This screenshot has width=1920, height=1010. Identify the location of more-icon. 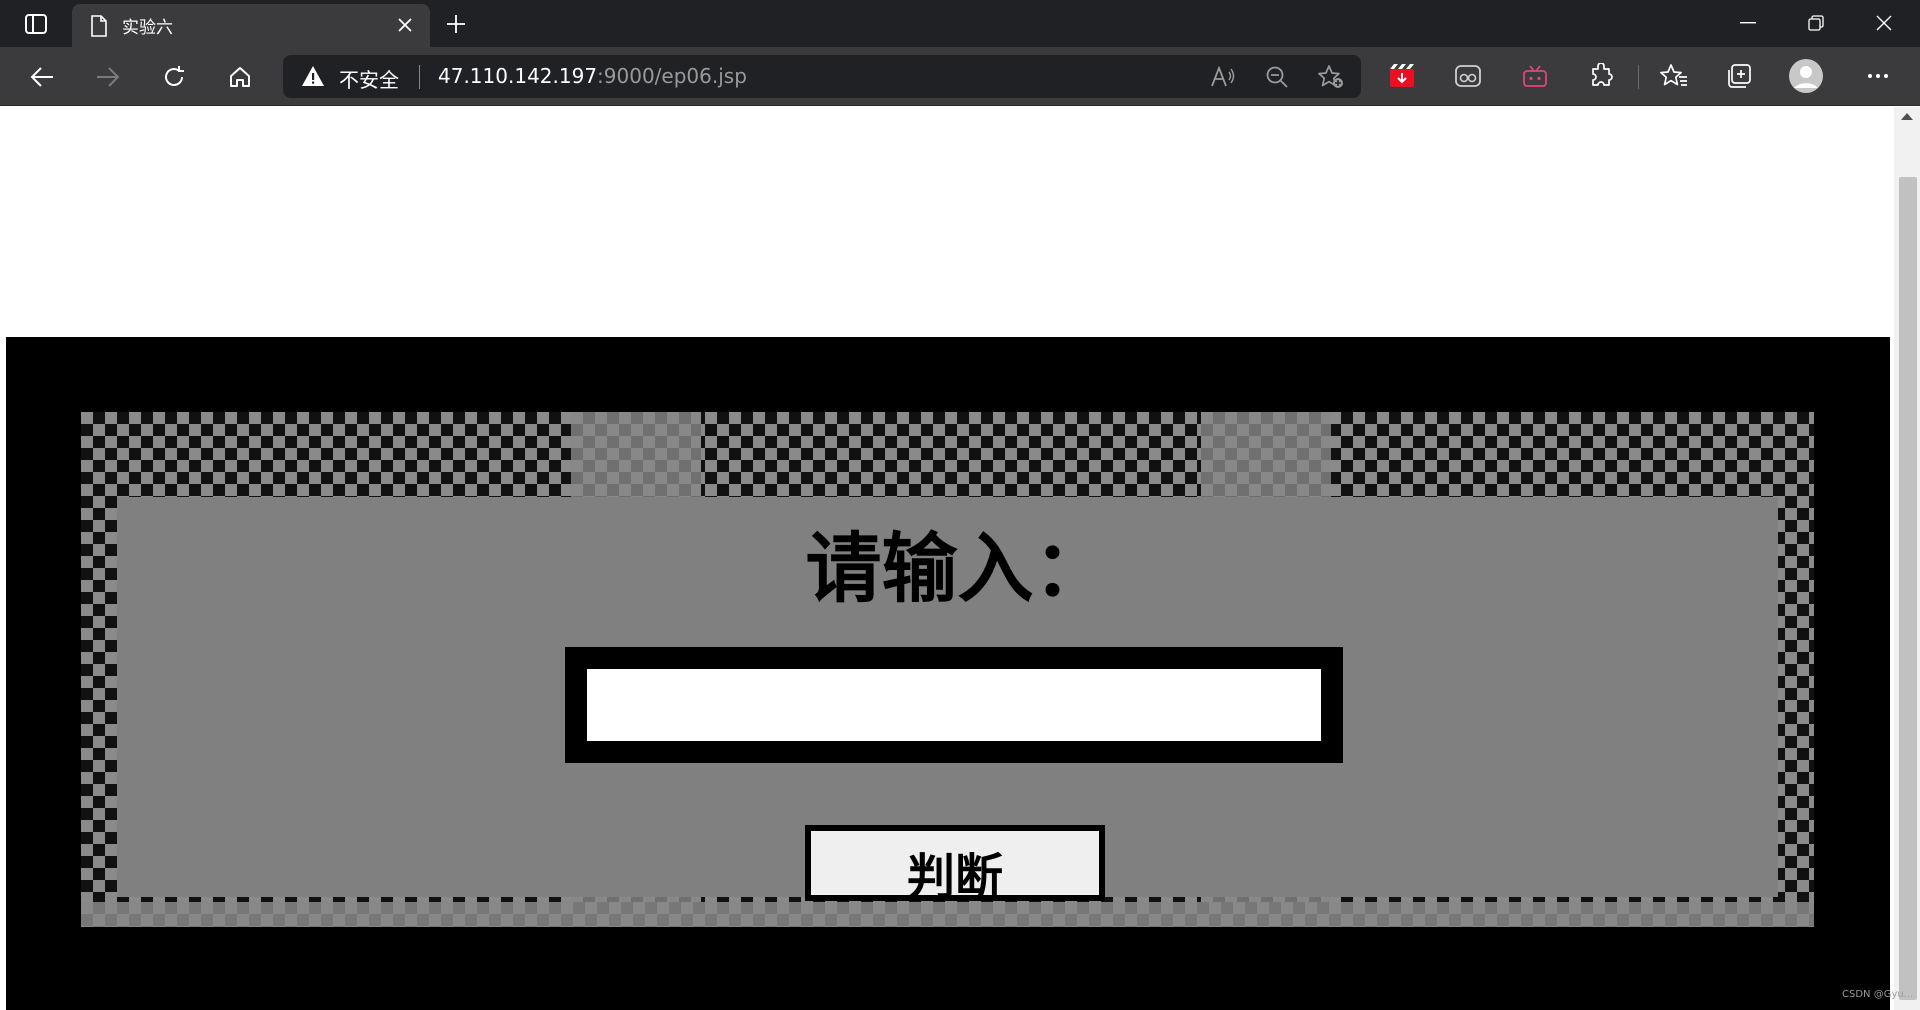
(1878, 76).